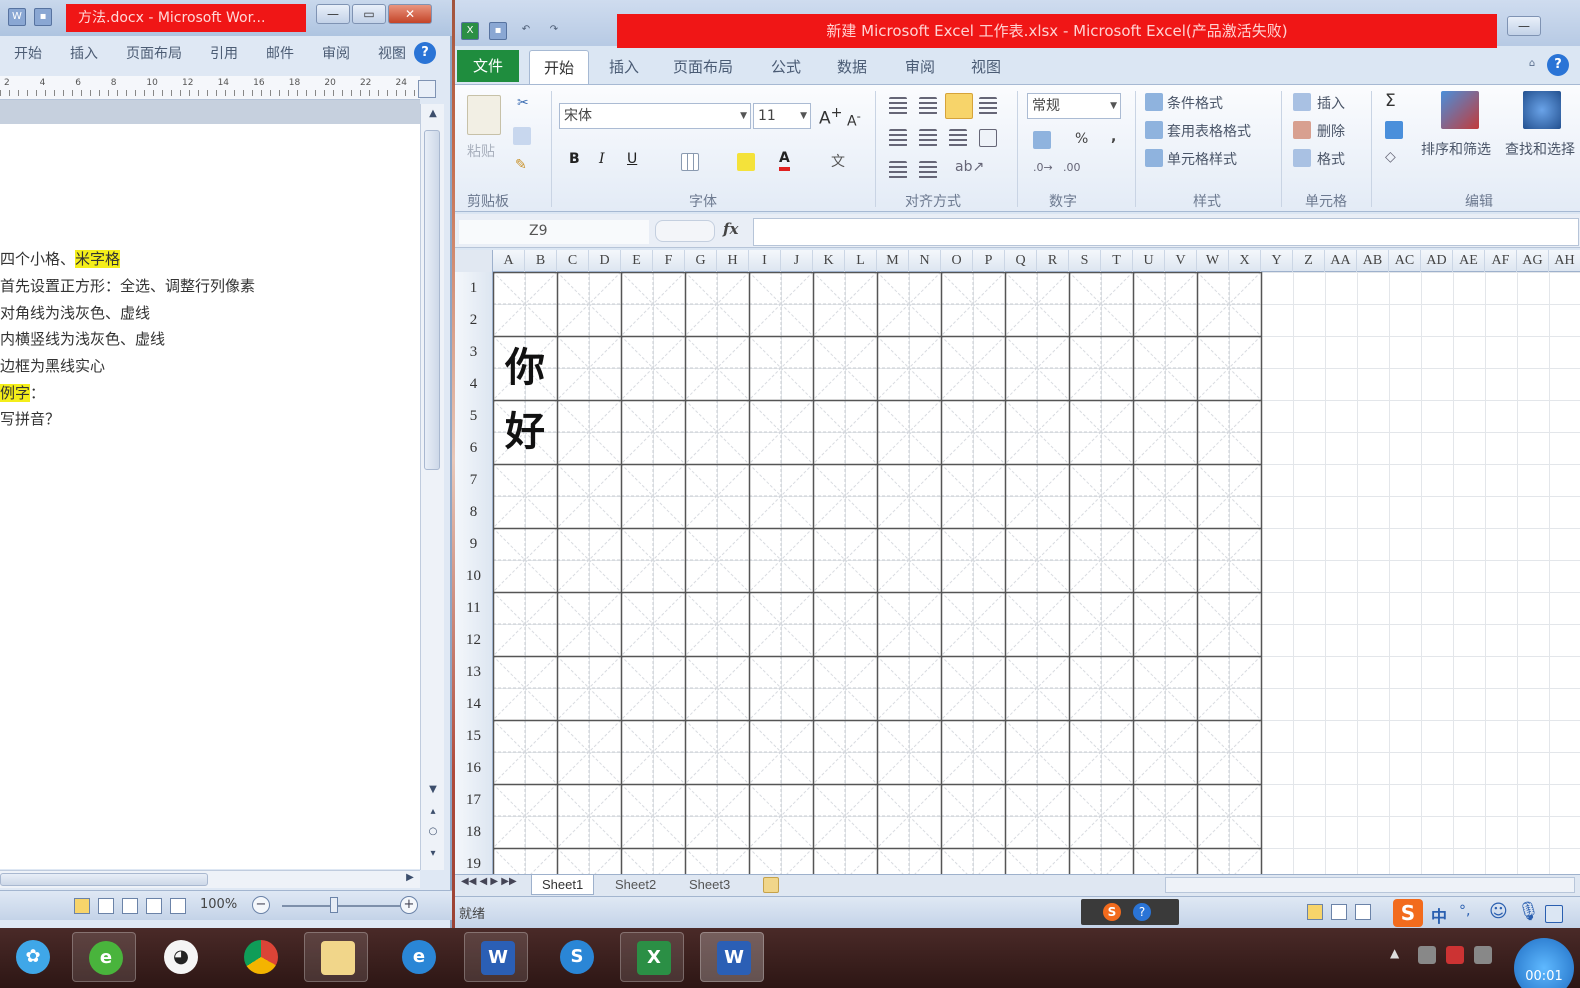 This screenshot has height=988, width=1580. What do you see at coordinates (746, 162) in the screenshot?
I see `fill-color-icon` at bounding box center [746, 162].